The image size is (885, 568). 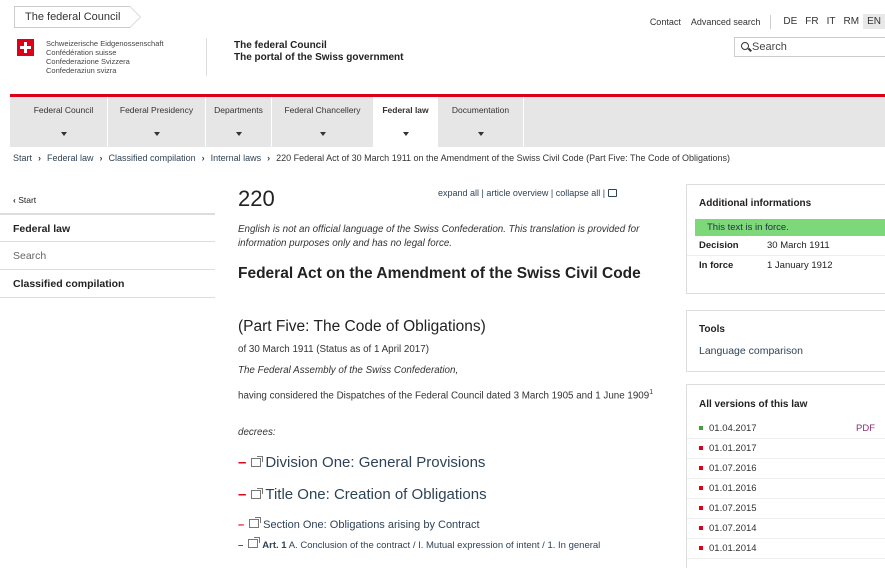 What do you see at coordinates (733, 548) in the screenshot?
I see `version-date: 01.01.2014` at bounding box center [733, 548].